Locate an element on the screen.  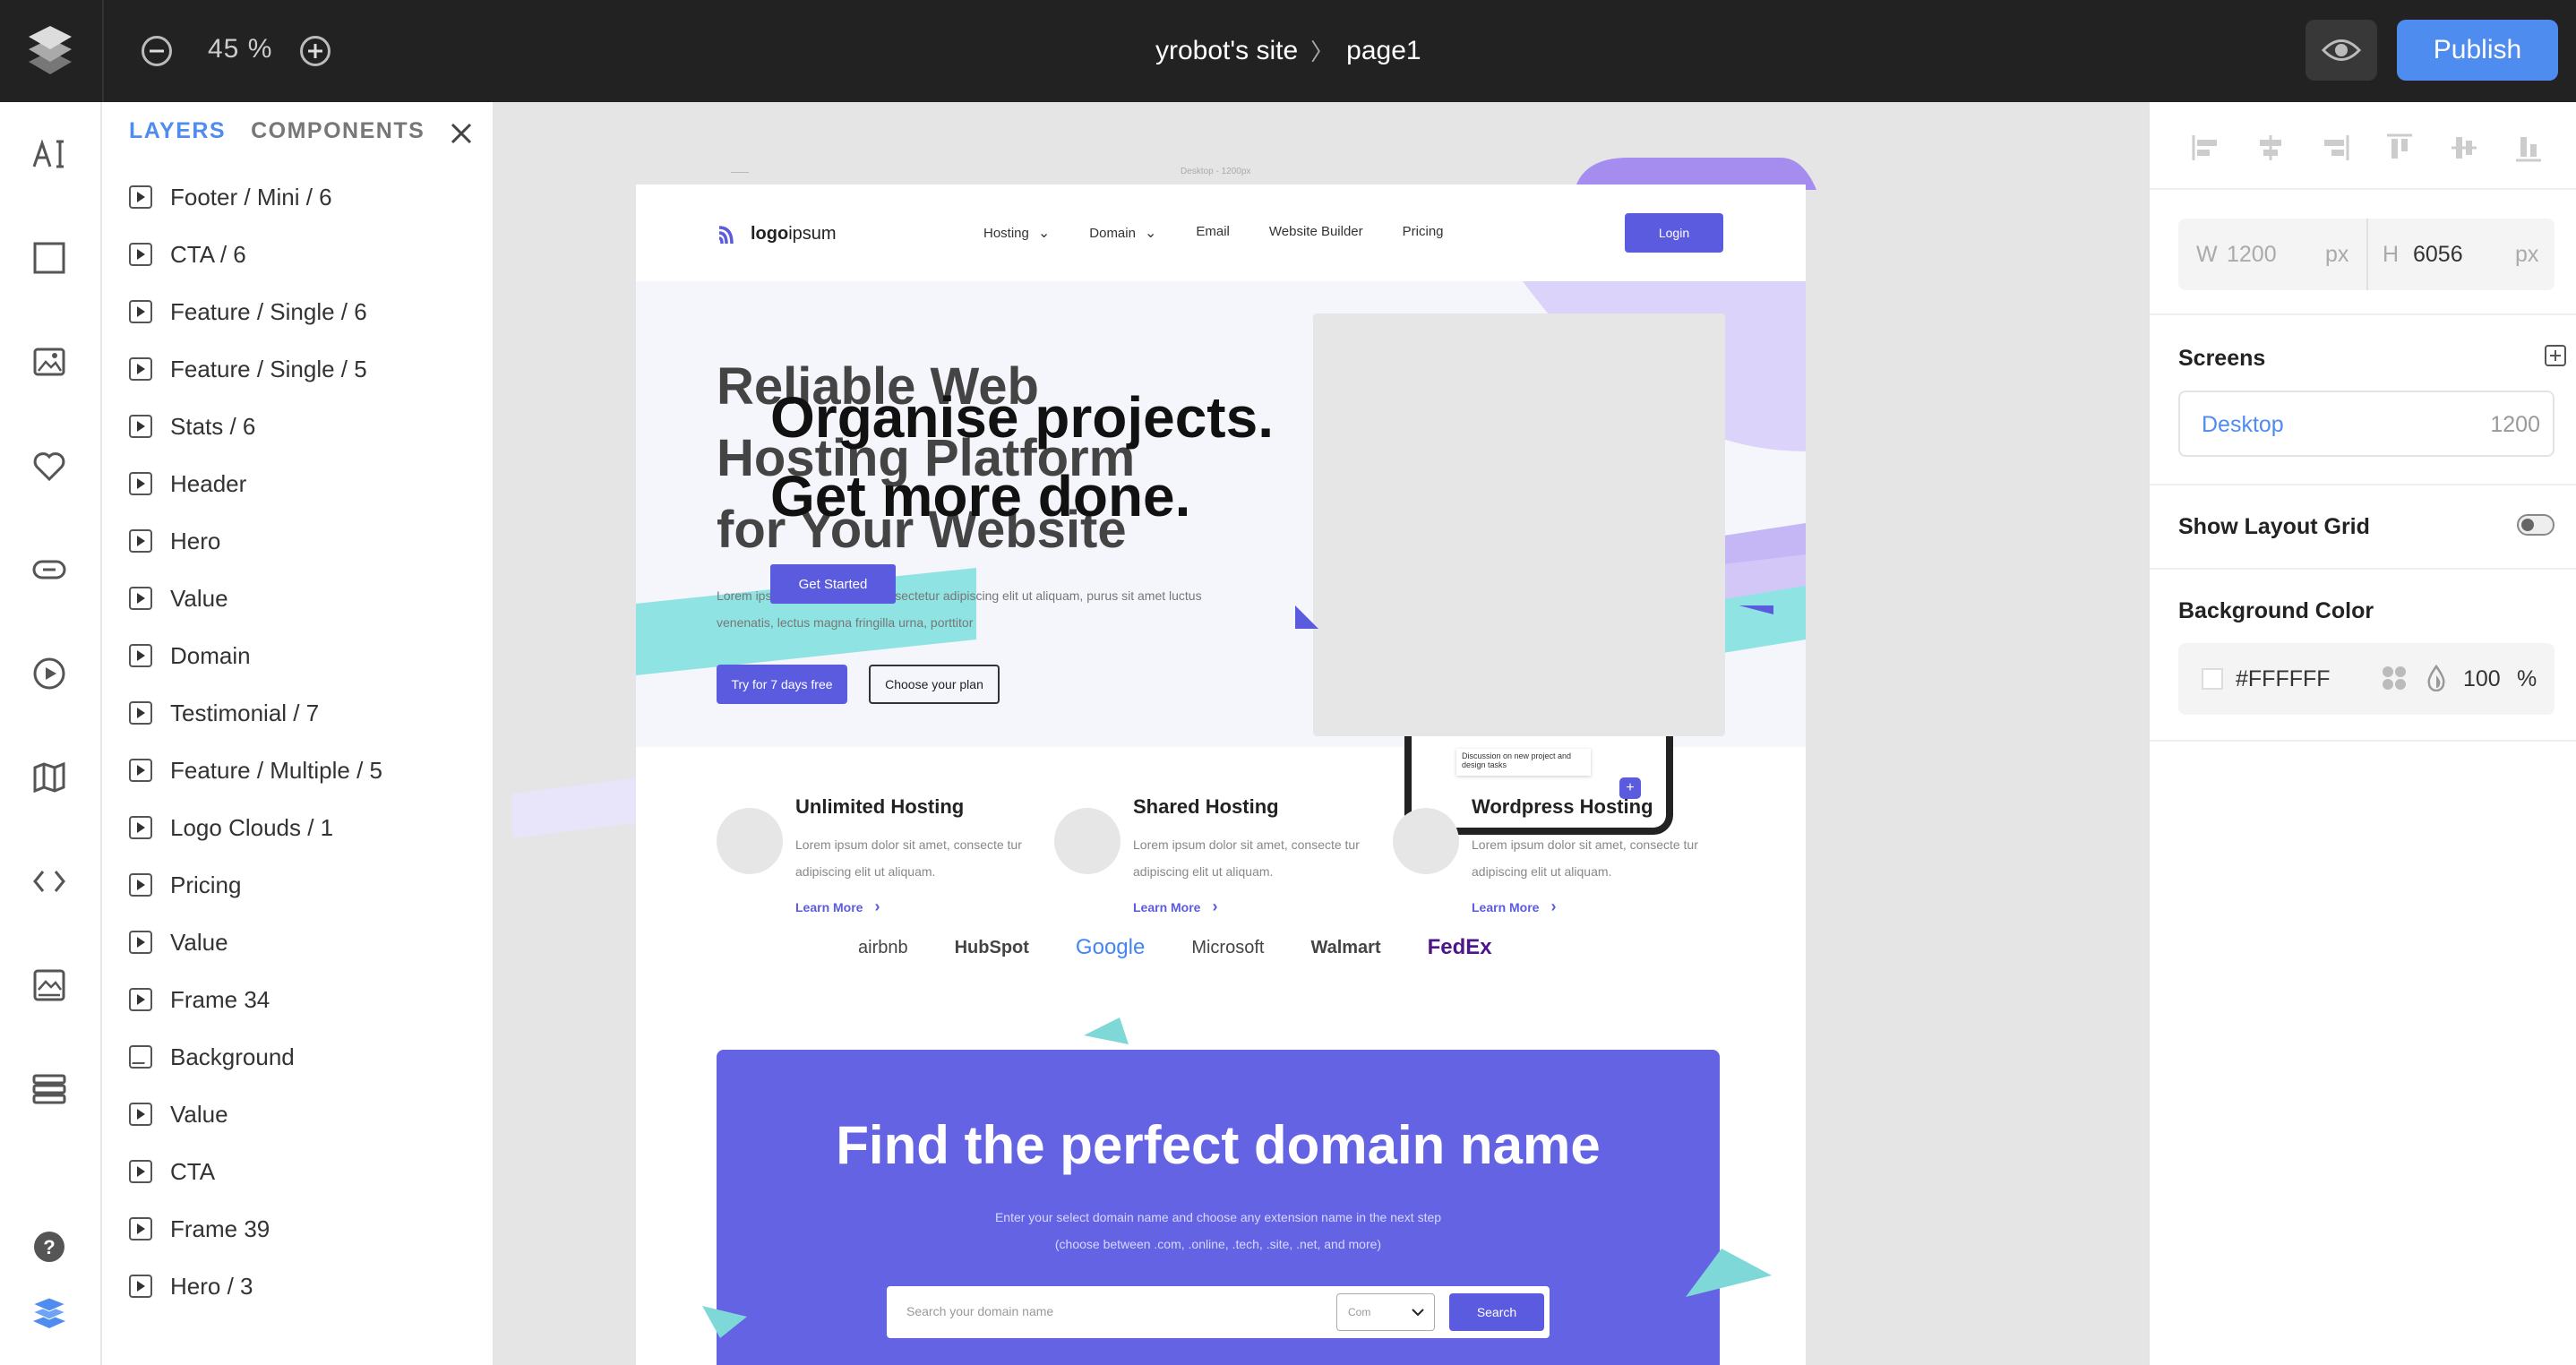
align-center-v-icon is located at coordinates (2464, 148).